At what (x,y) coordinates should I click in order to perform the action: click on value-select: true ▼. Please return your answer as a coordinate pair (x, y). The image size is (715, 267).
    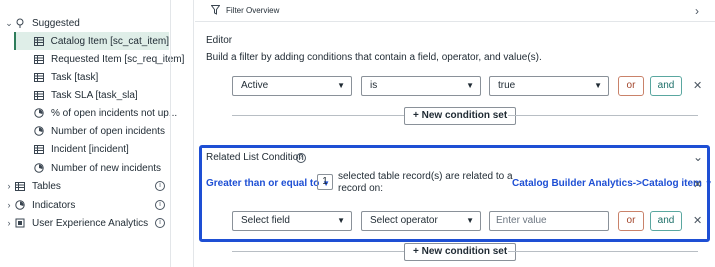
    Looking at the image, I should click on (549, 86).